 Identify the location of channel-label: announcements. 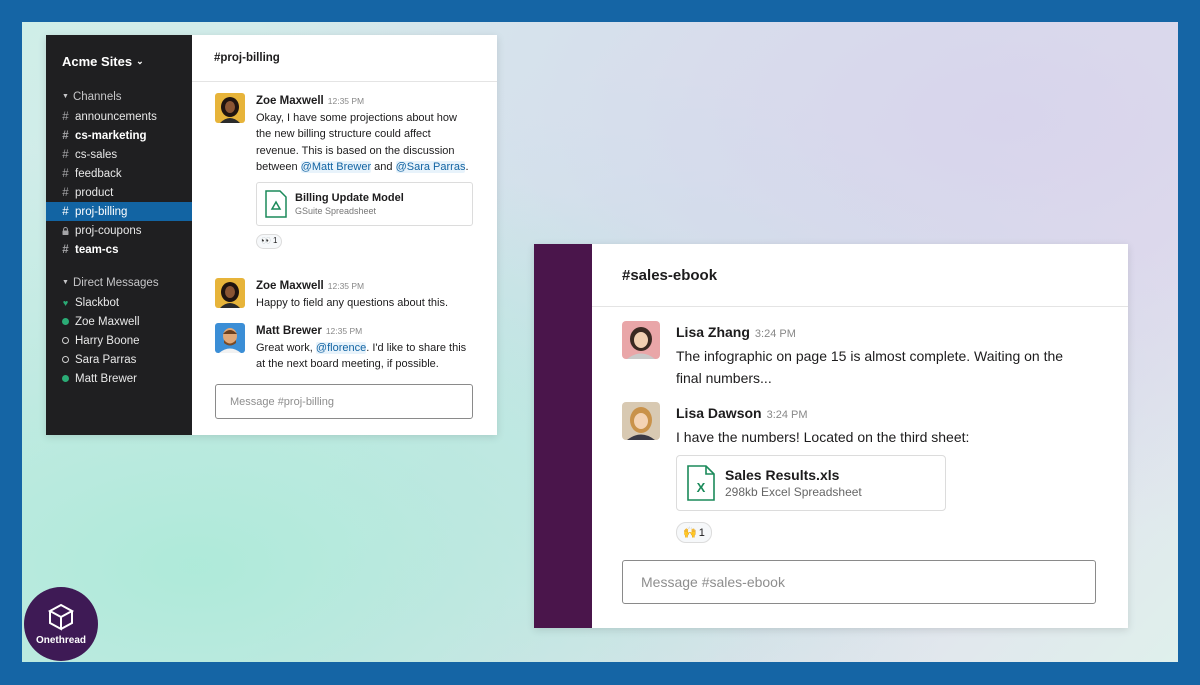
(116, 116).